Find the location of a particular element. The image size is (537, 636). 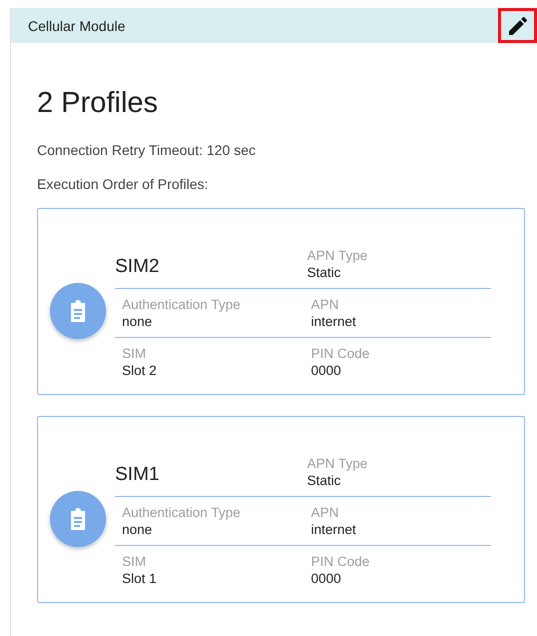

profile-name: SIM1 is located at coordinates (137, 475).